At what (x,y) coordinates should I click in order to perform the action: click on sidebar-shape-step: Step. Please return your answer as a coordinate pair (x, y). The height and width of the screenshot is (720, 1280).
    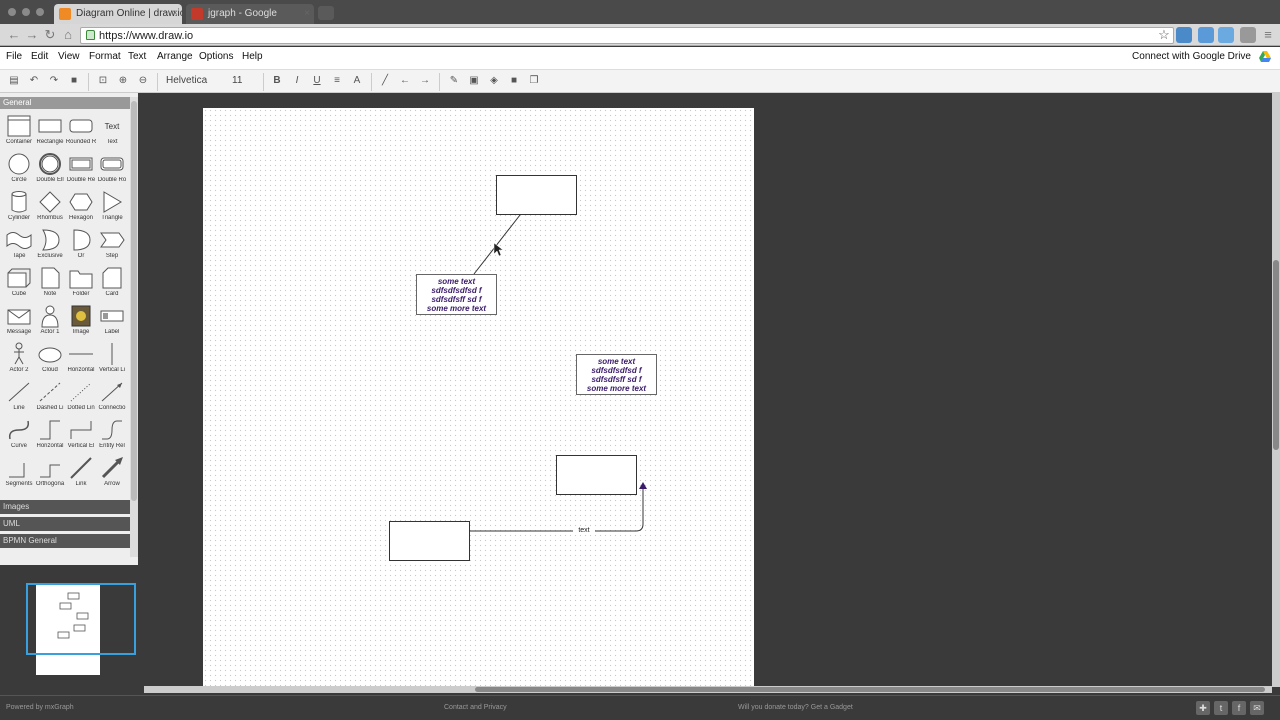
    Looking at the image, I should click on (112, 245).